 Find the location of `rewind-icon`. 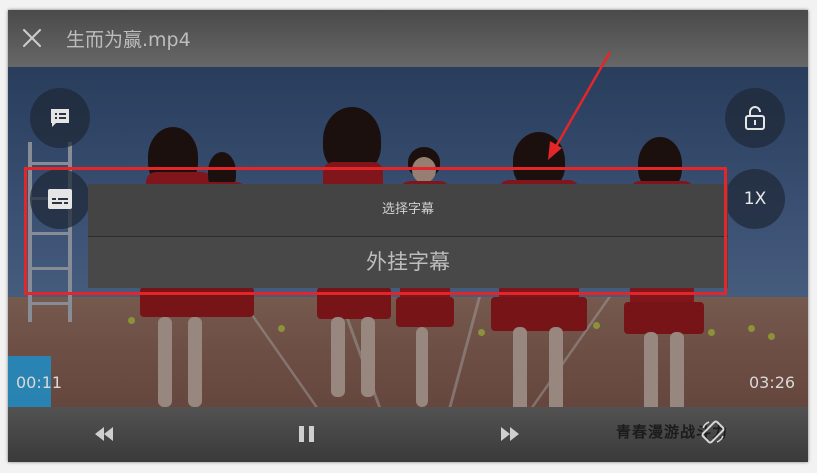

rewind-icon is located at coordinates (104, 434).